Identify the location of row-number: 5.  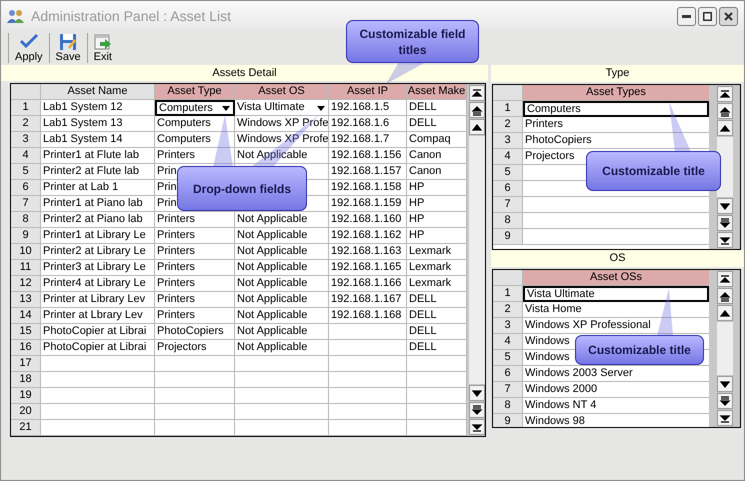
(25, 171).